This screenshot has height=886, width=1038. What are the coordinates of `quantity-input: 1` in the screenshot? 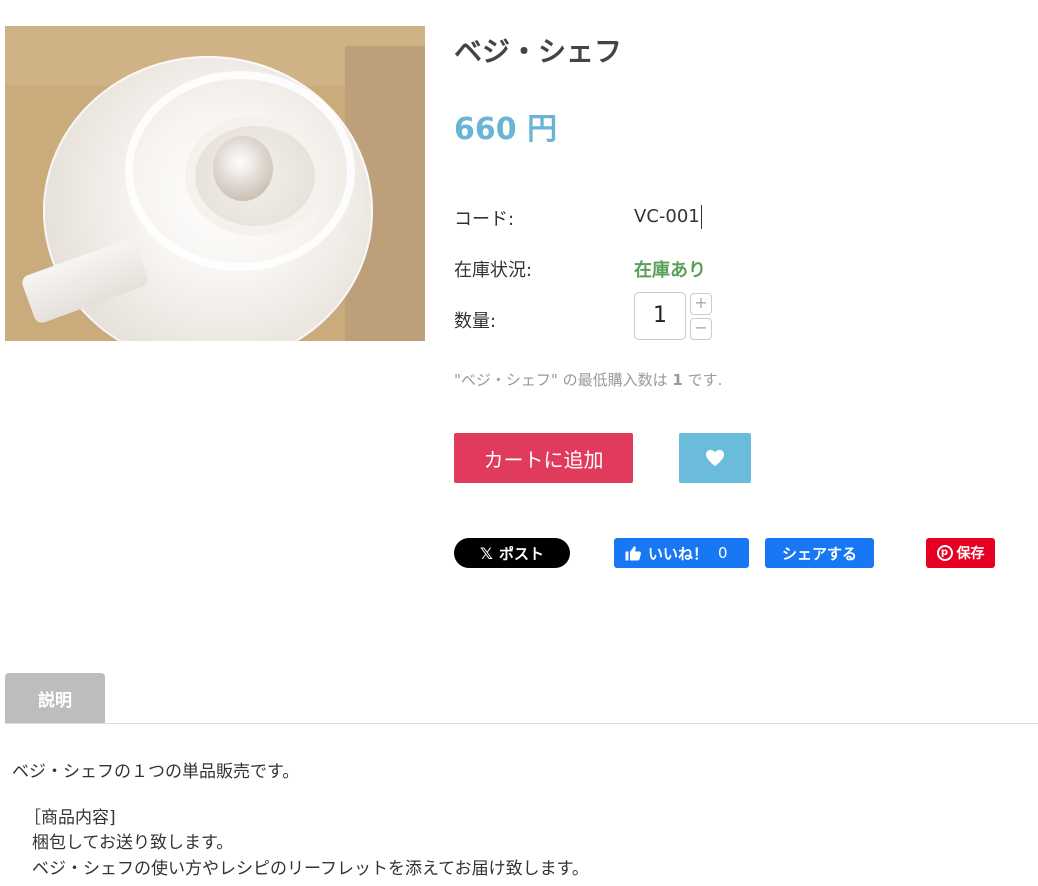 It's located at (660, 316).